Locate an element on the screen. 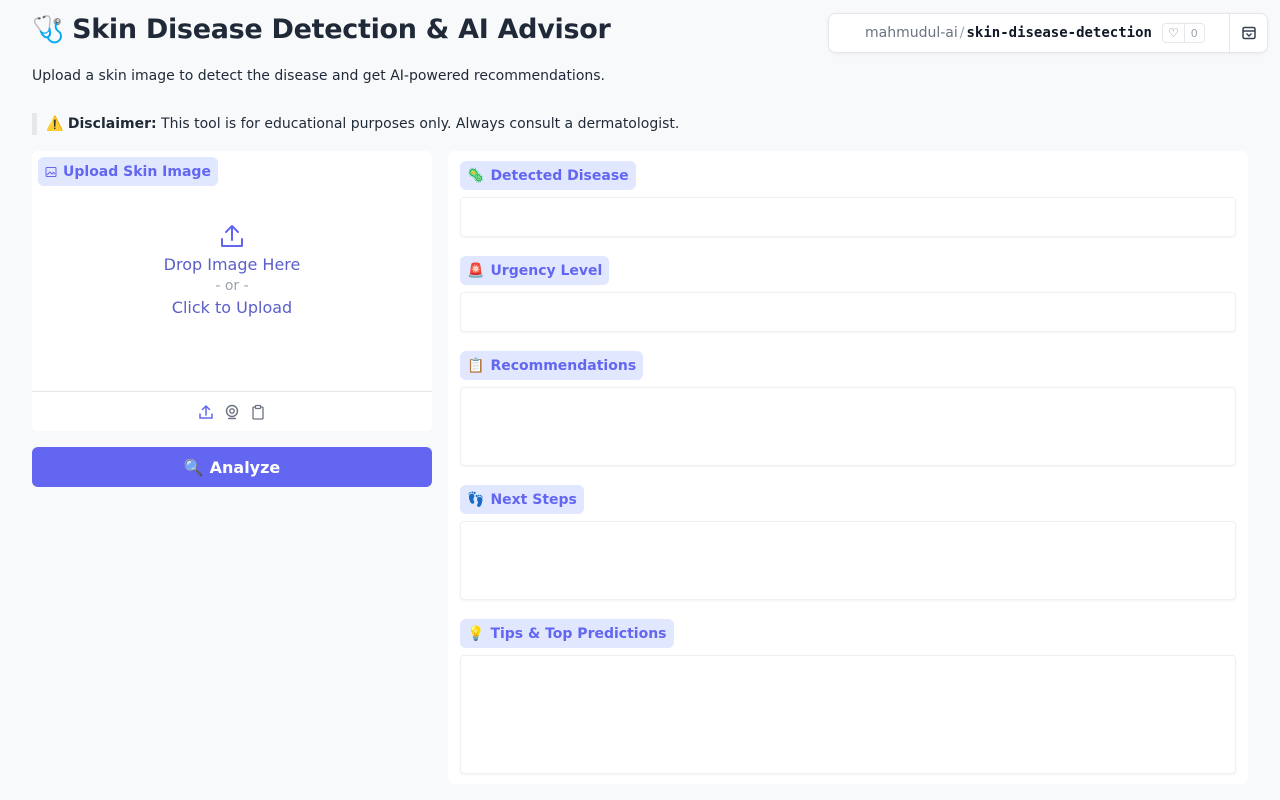 The height and width of the screenshot is (800, 1280). space-repo-link: skin-disease-detection is located at coordinates (1059, 33).